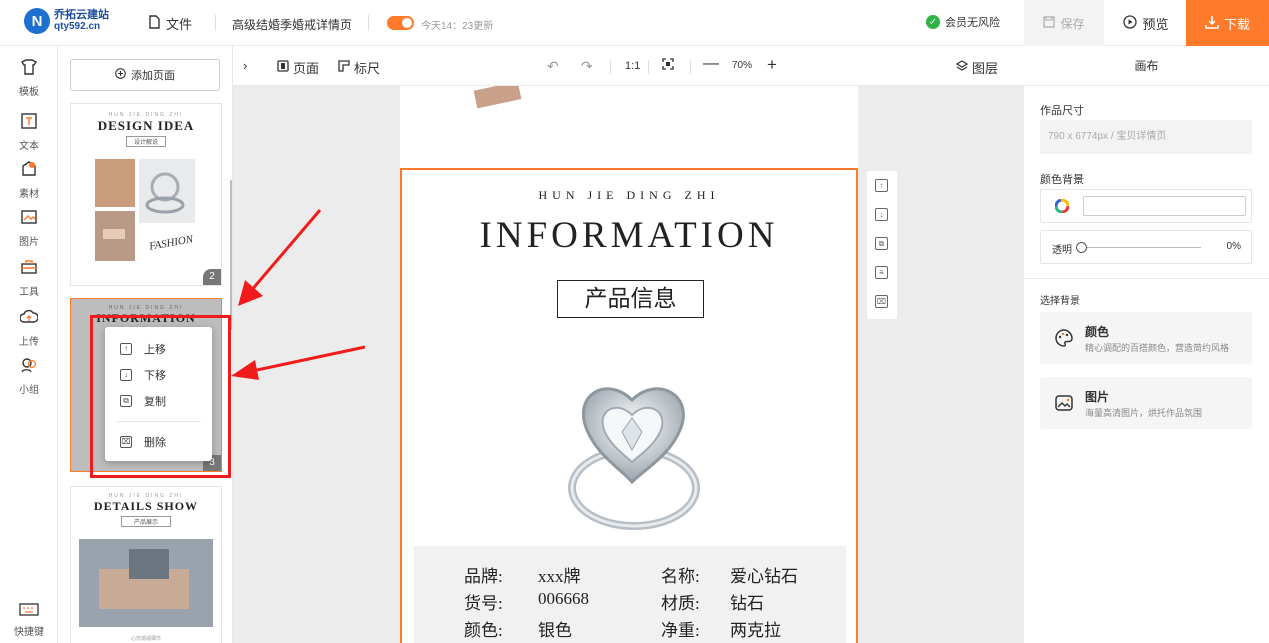  I want to click on rail-item-upload: 上传, so click(29, 328).